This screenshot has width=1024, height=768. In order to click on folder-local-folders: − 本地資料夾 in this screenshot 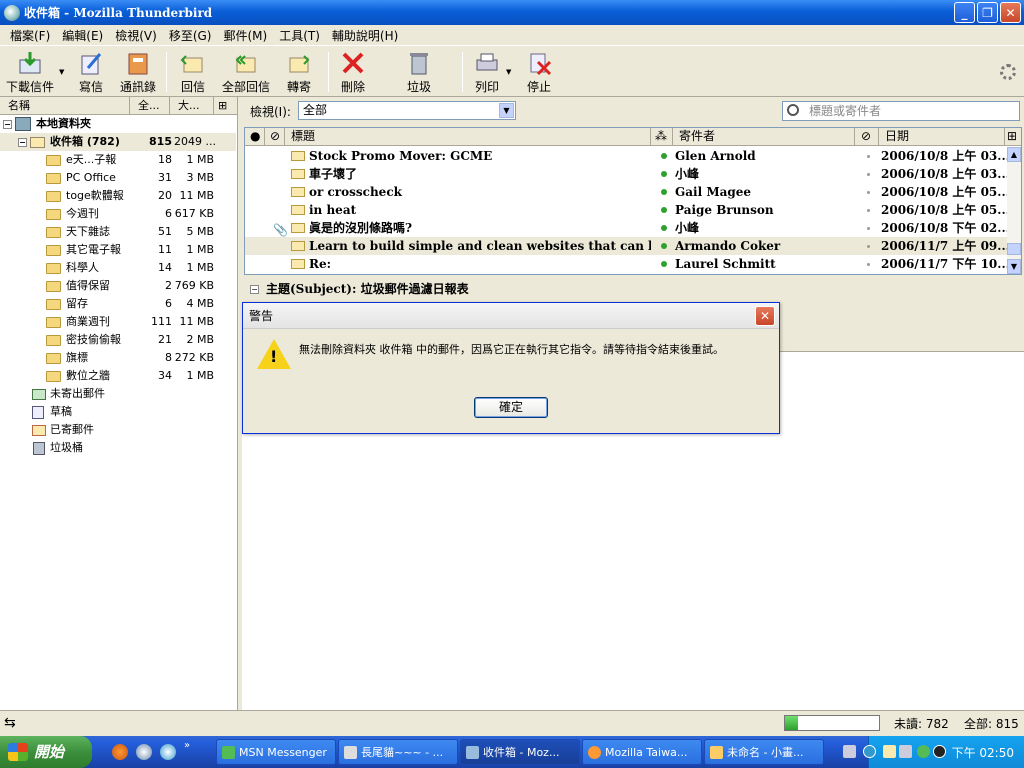, I will do `click(118, 124)`.